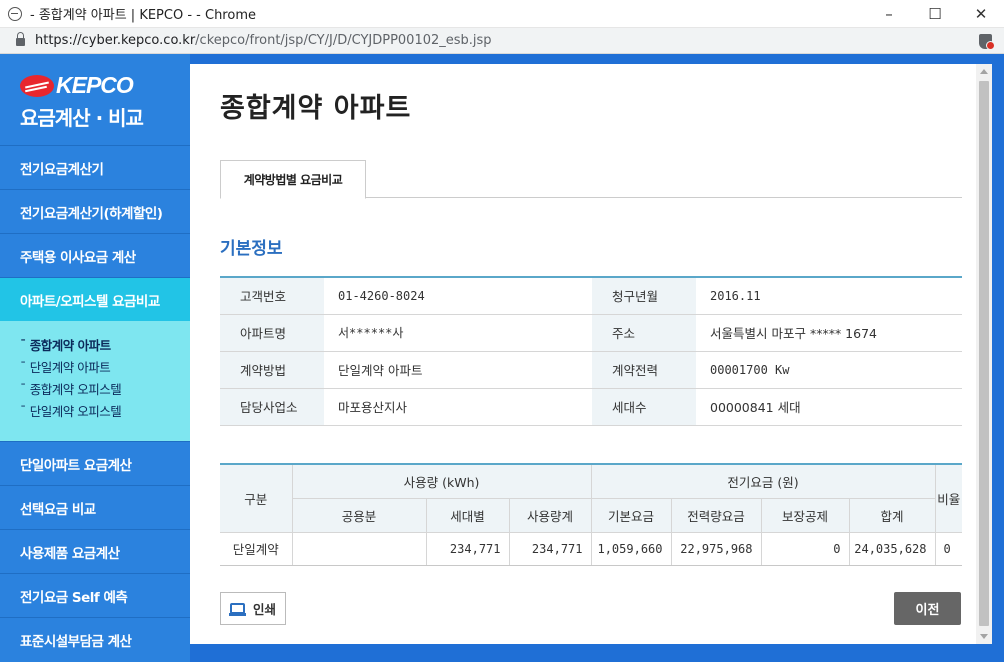 This screenshot has height=662, width=1004. I want to click on scroll-up-arrow-icon, so click(984, 71).